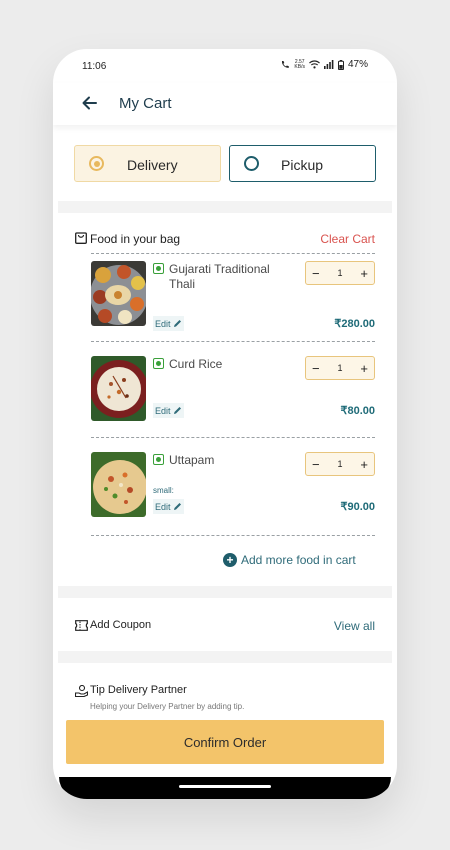 The height and width of the screenshot is (850, 450). What do you see at coordinates (96, 163) in the screenshot?
I see `radio-selected-icon` at bounding box center [96, 163].